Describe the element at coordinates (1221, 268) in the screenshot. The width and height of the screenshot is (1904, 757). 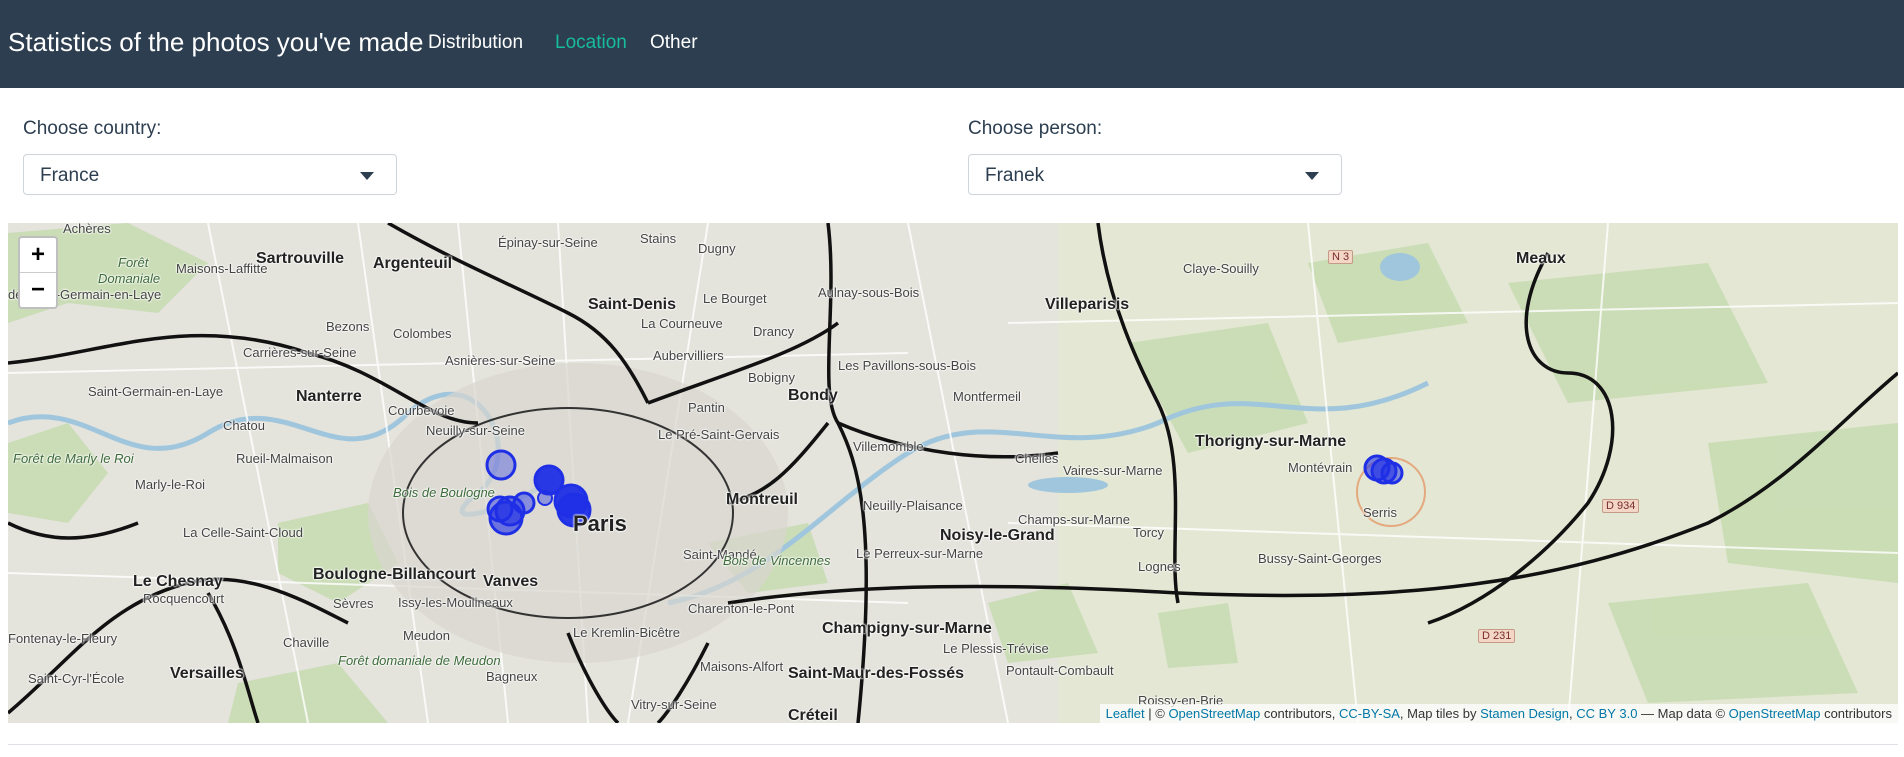
I see `place-label: Claye-Souilly` at that location.